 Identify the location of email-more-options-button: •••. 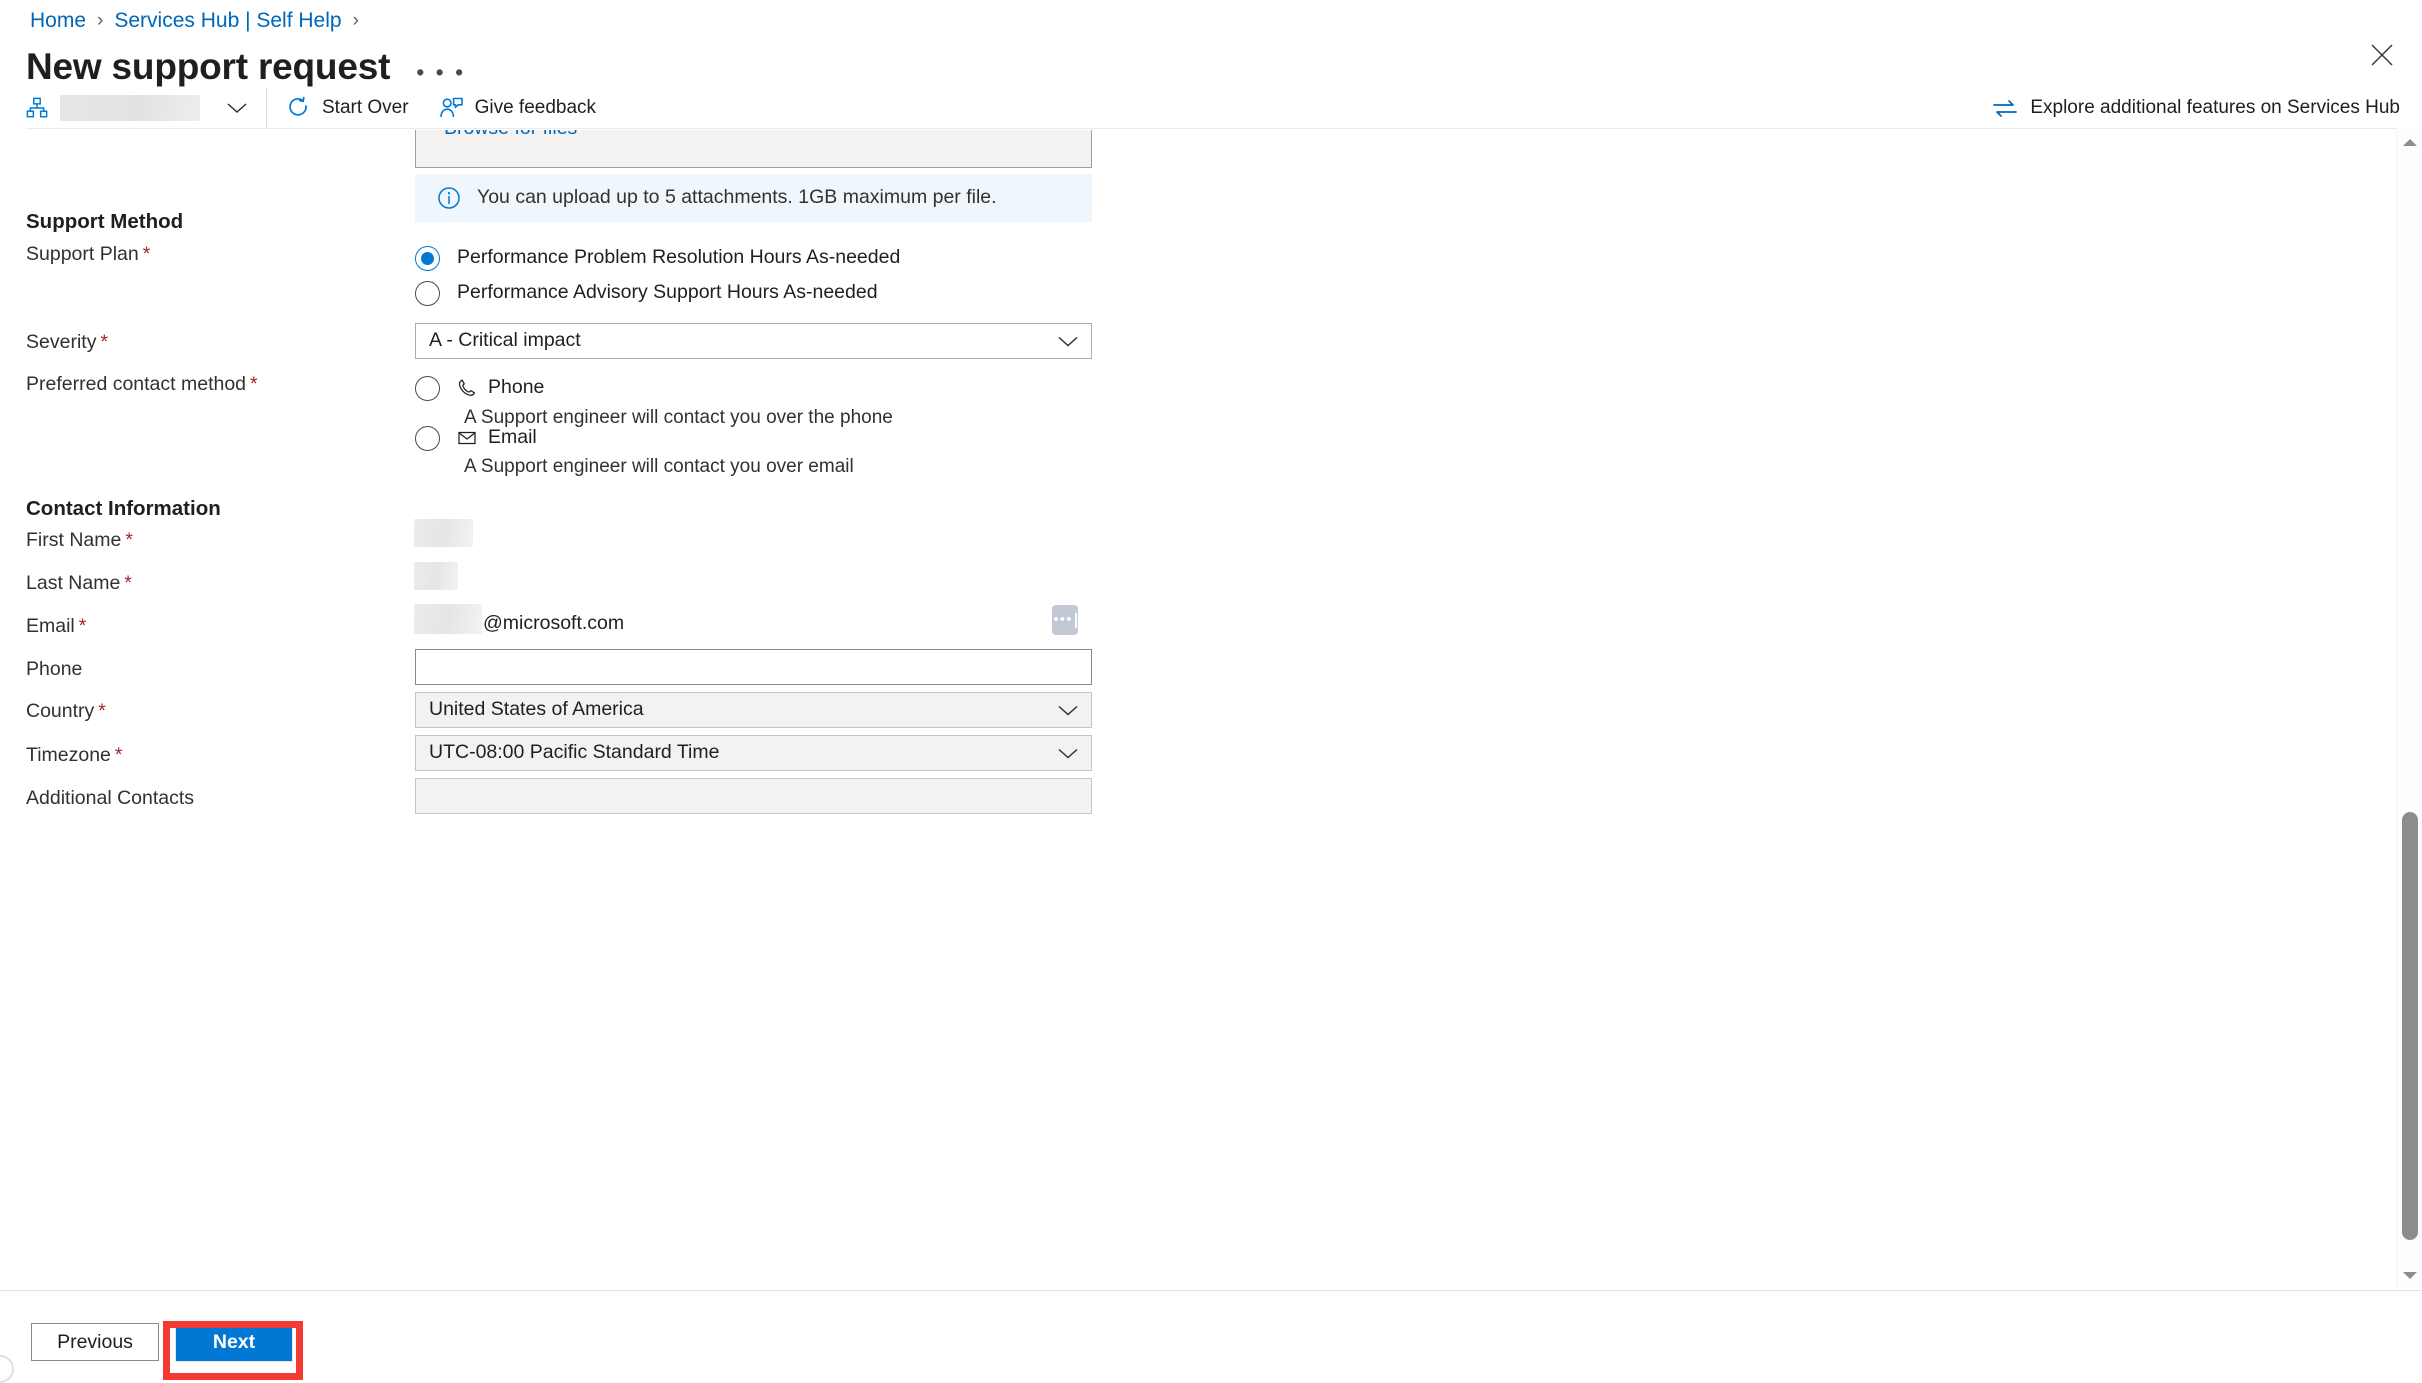
(1065, 620).